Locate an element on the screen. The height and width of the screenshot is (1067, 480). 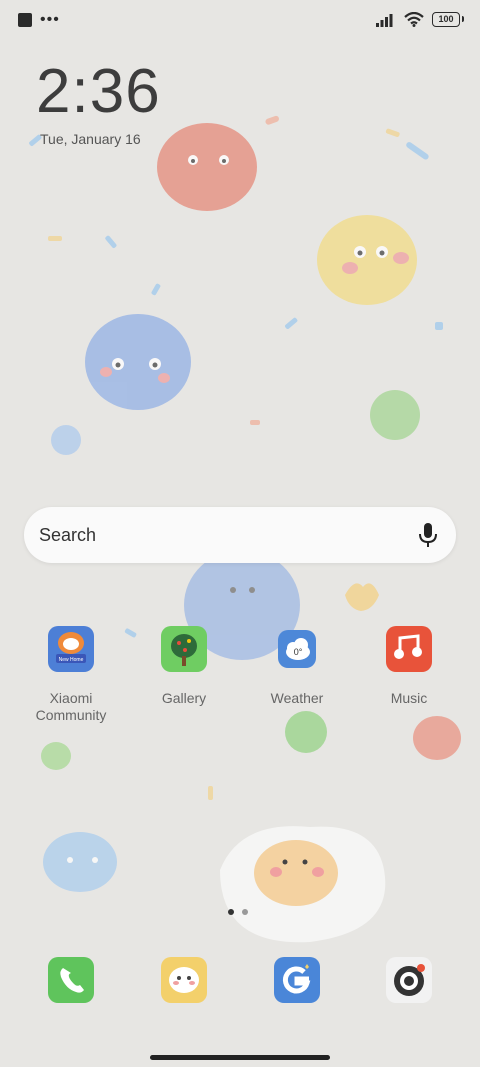
xiaomi-community-icon: New Home is located at coordinates (71, 649).